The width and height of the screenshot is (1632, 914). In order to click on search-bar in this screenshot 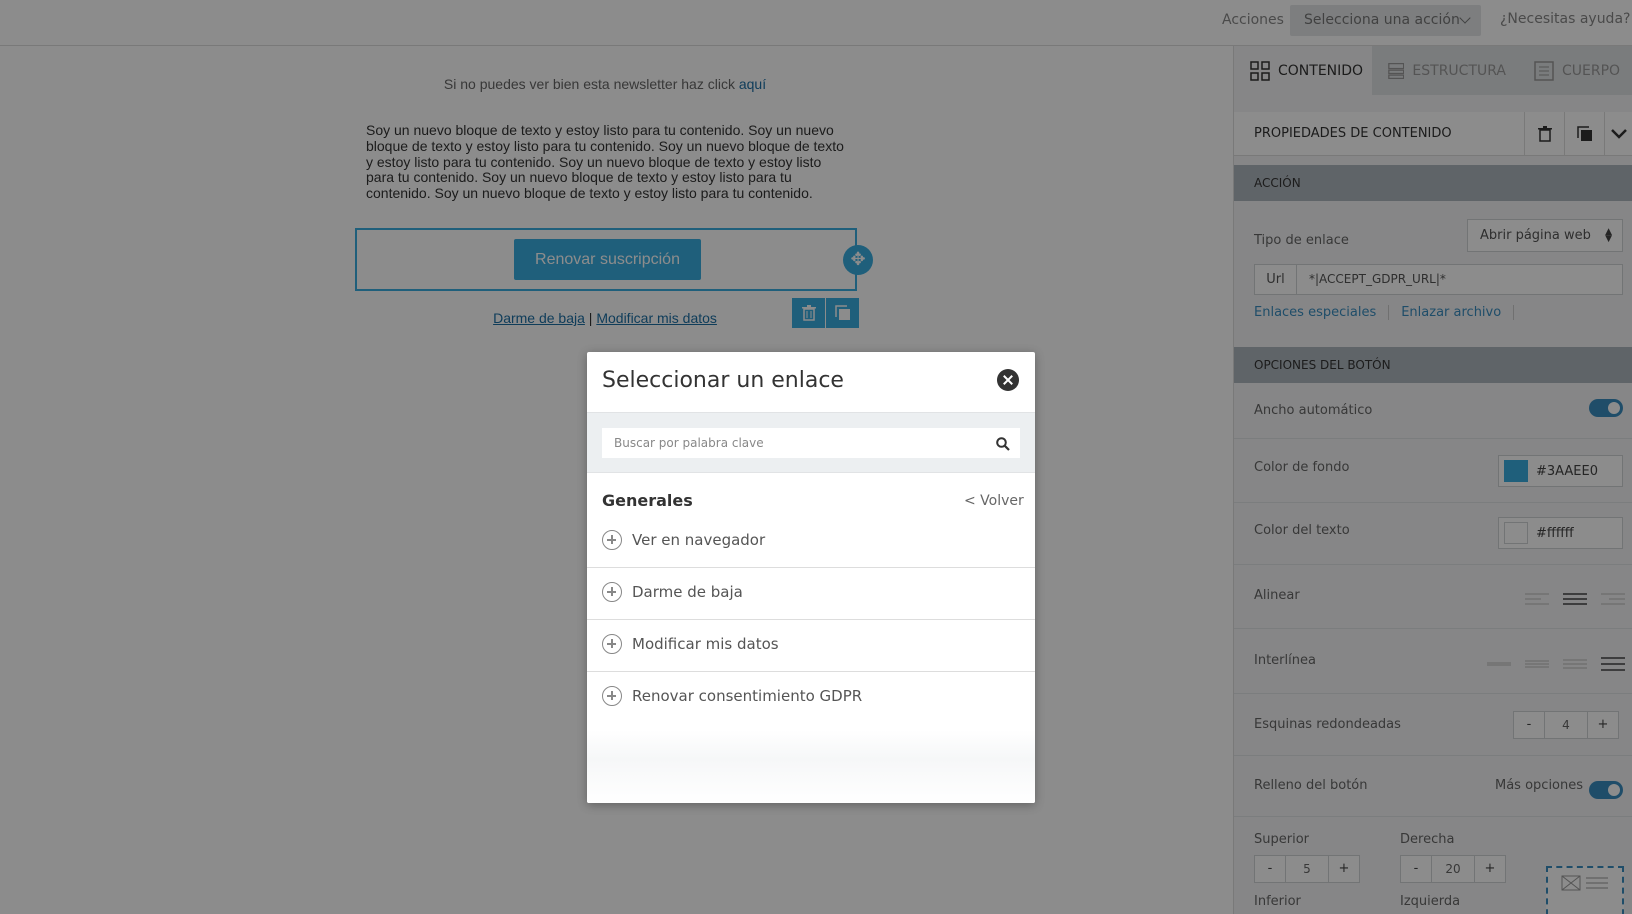, I will do `click(811, 442)`.